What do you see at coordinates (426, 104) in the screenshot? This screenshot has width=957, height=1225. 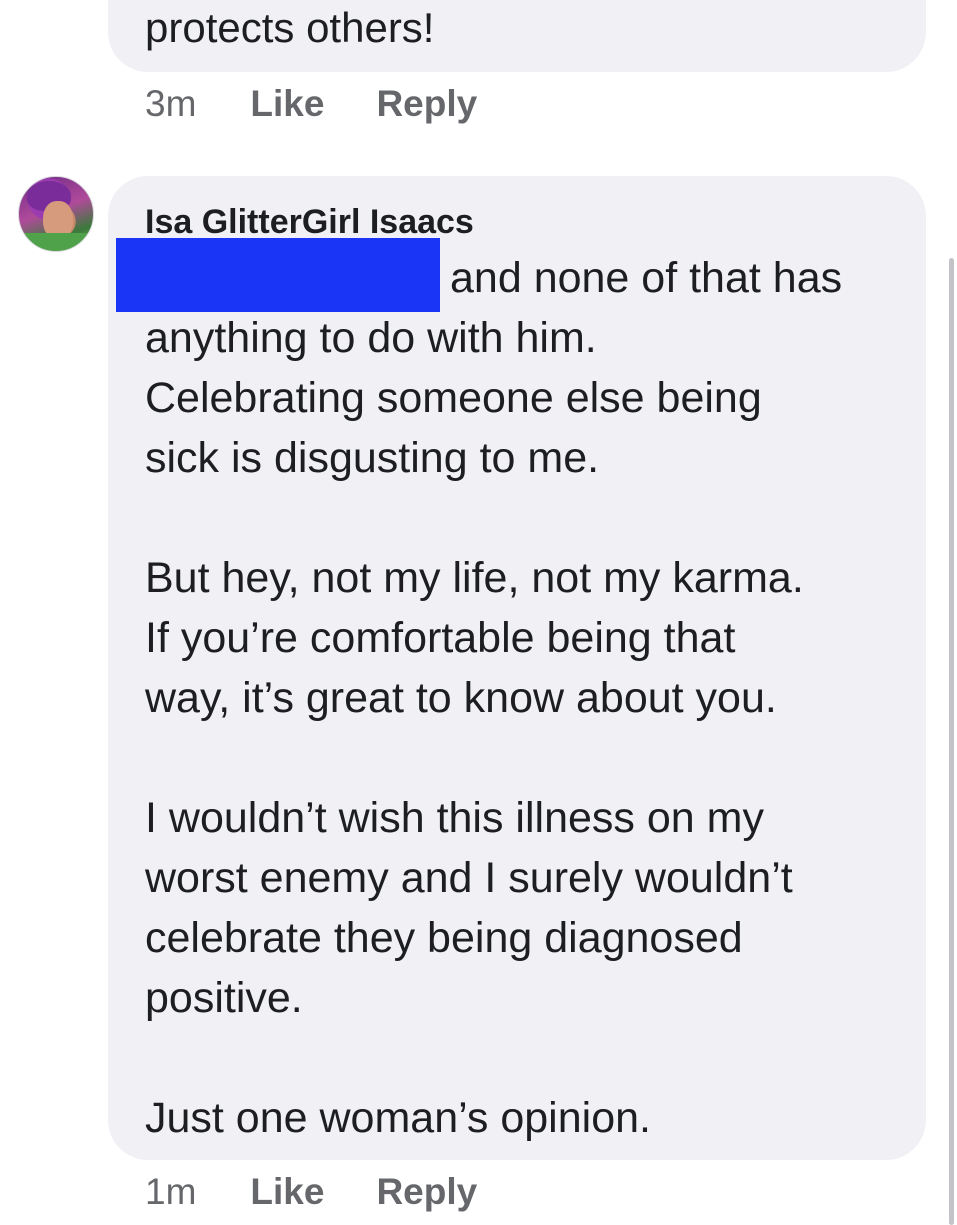 I see `previous-comment-reply-button: Reply` at bounding box center [426, 104].